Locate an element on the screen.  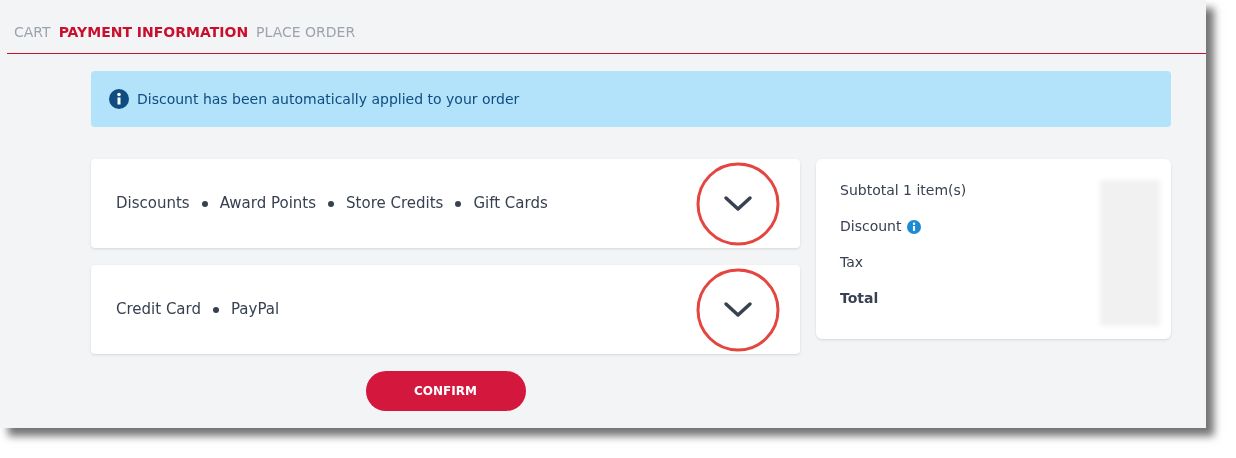
section-option: Credit Card is located at coordinates (158, 309).